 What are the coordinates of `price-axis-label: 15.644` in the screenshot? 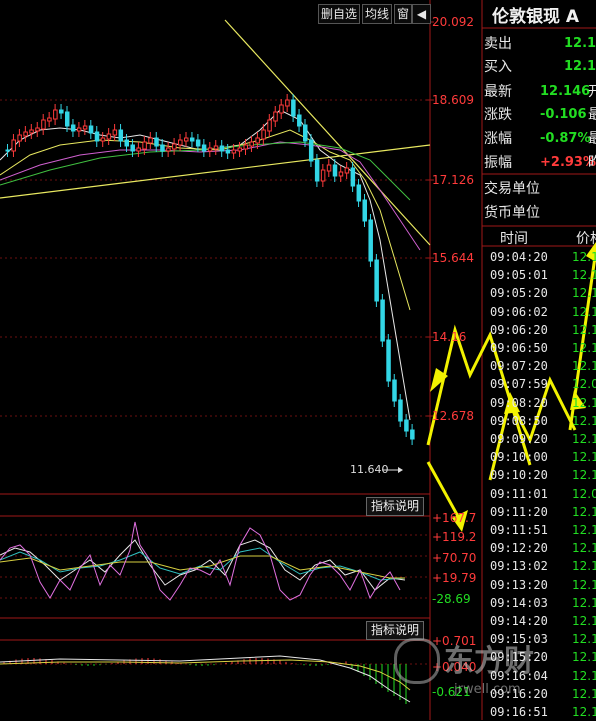 It's located at (453, 258).